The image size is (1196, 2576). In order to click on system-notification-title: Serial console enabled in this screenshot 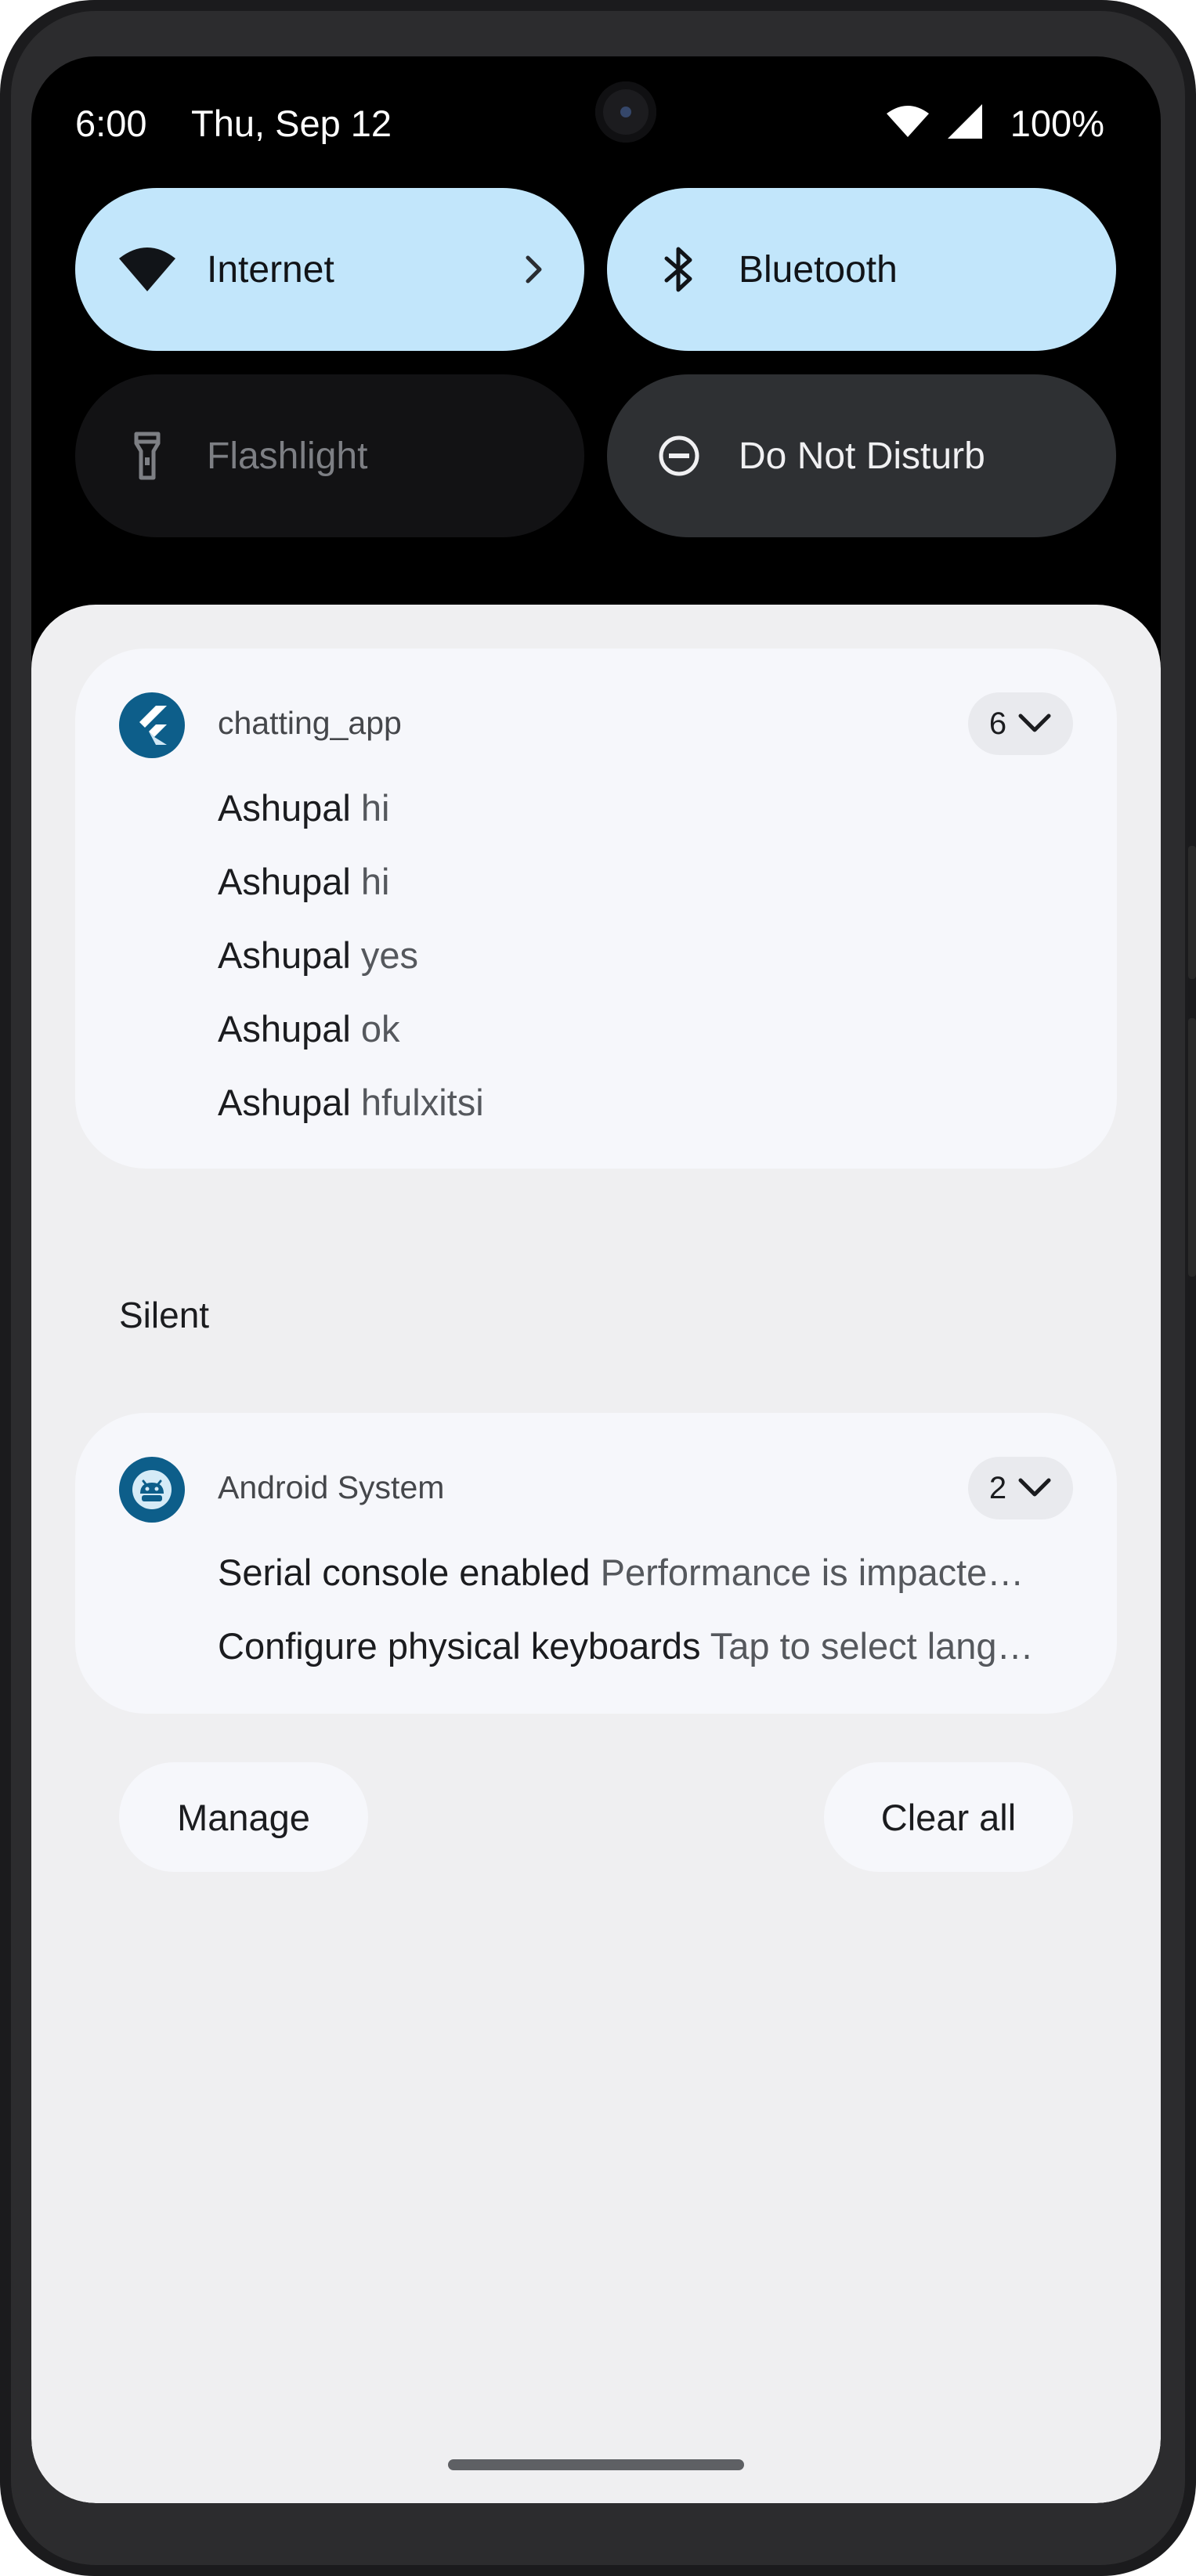, I will do `click(404, 1572)`.